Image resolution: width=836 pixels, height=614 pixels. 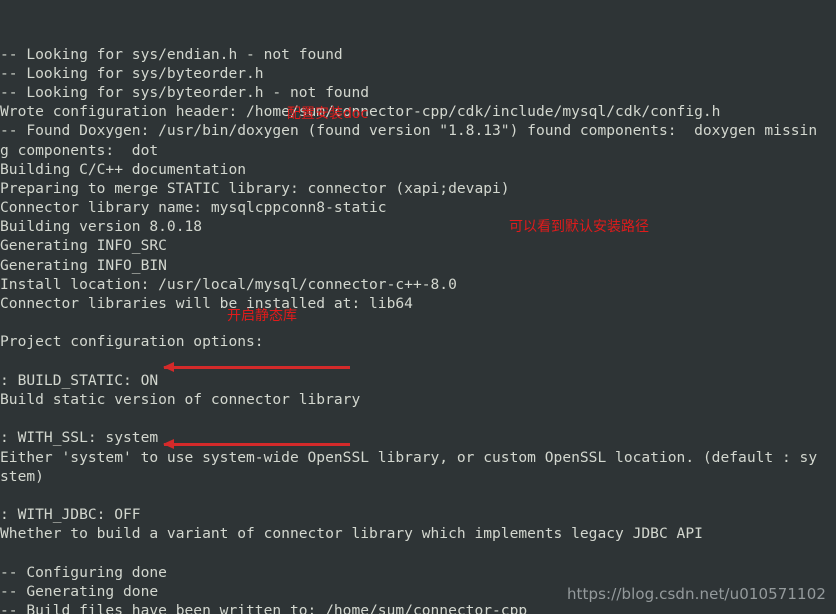 What do you see at coordinates (132, 73) in the screenshot?
I see `terminal-output-line: -- Looking for sys/byteorder.h` at bounding box center [132, 73].